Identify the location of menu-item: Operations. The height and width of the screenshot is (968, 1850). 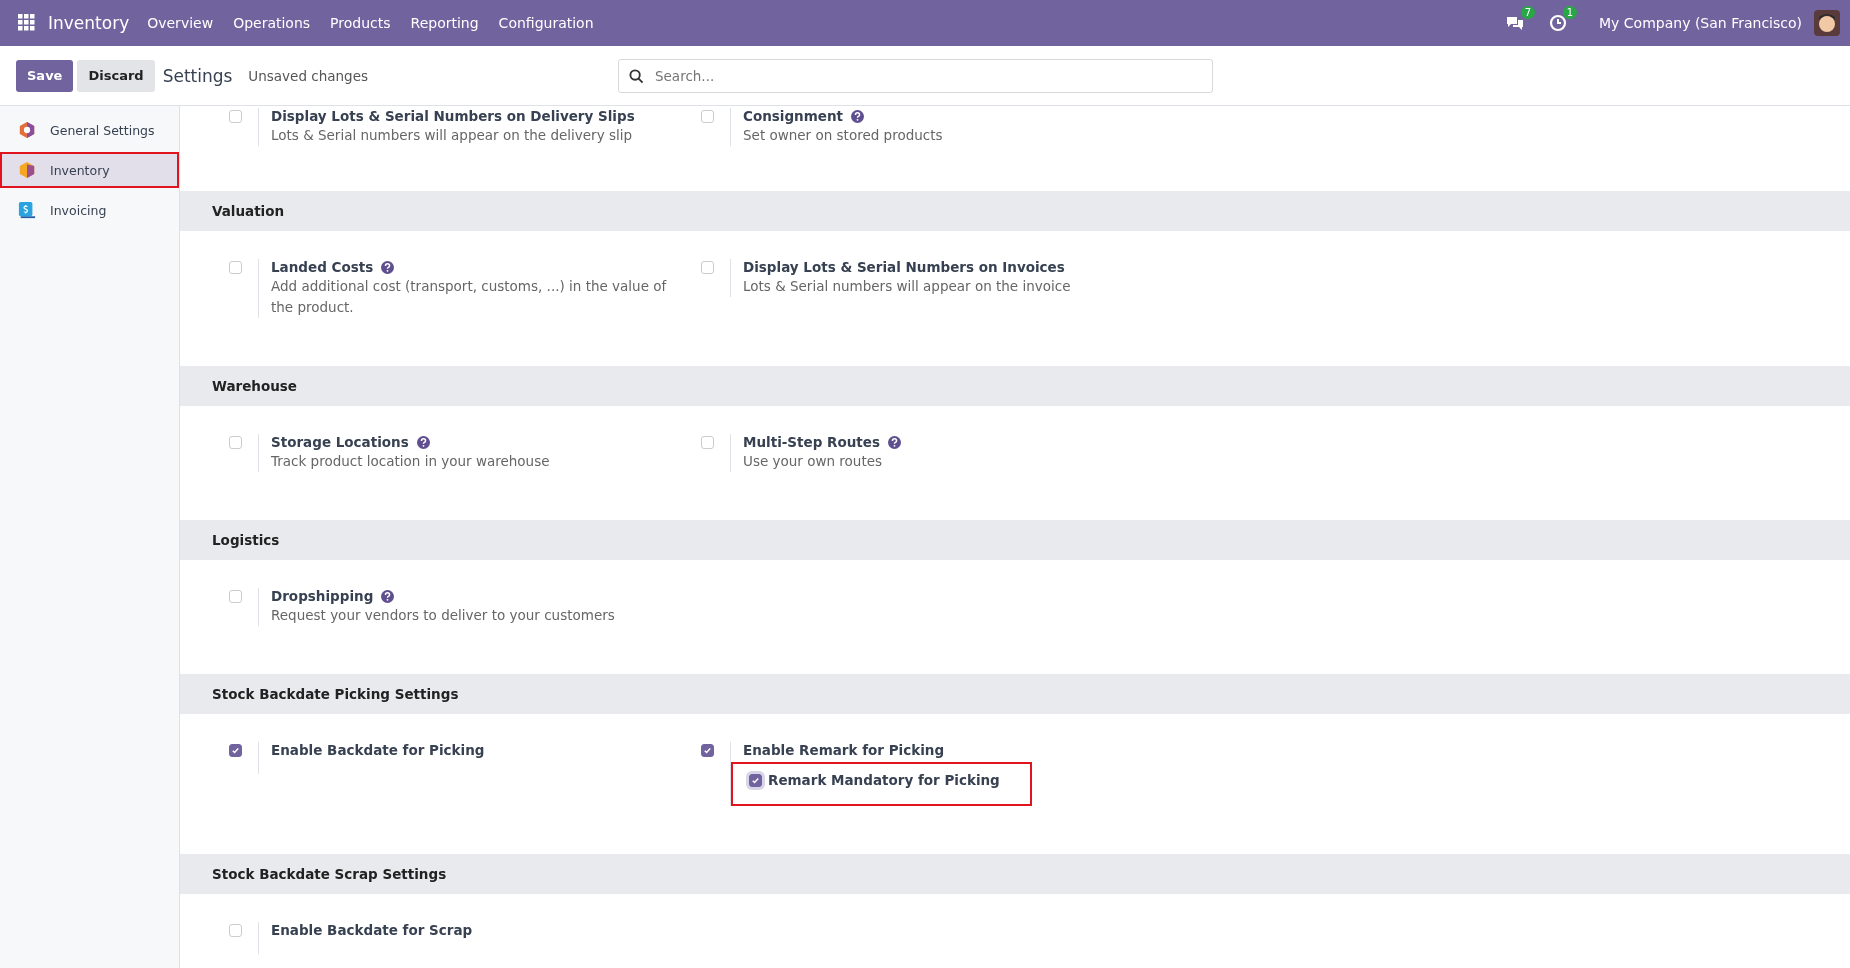
(272, 23).